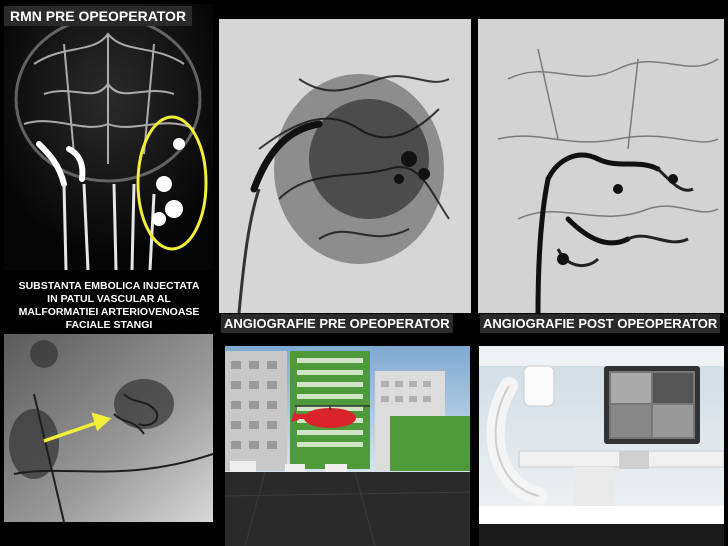  I want to click on caption-line-4: FACIALE STANGI, so click(109, 325).